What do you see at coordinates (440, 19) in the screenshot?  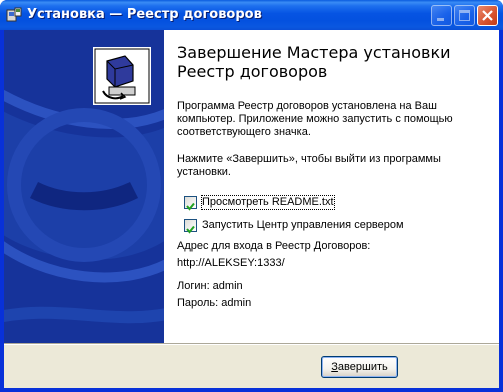 I see `minimize-icon` at bounding box center [440, 19].